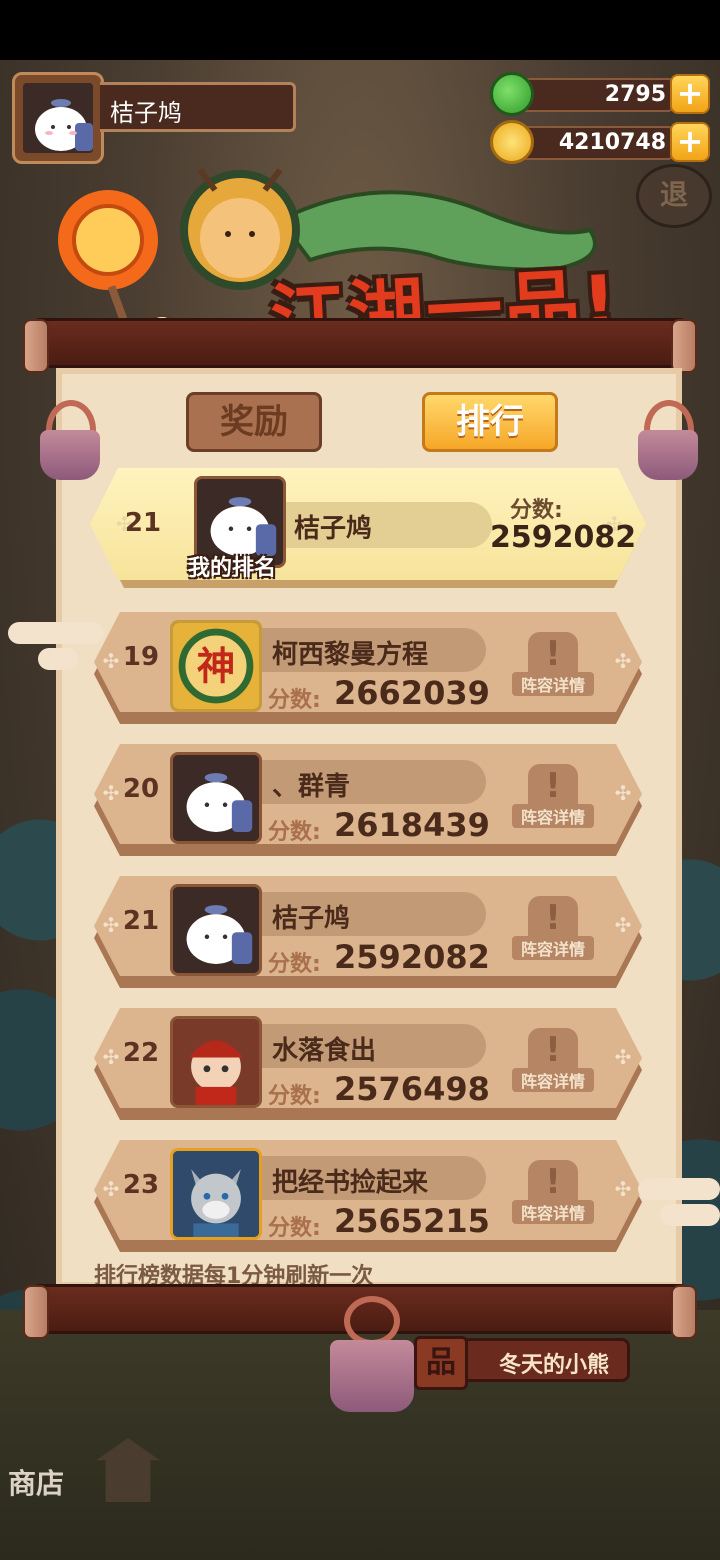 Image resolution: width=720 pixels, height=1560 pixels. Describe the element at coordinates (141, 657) in the screenshot. I see `rank-number: 19` at that location.